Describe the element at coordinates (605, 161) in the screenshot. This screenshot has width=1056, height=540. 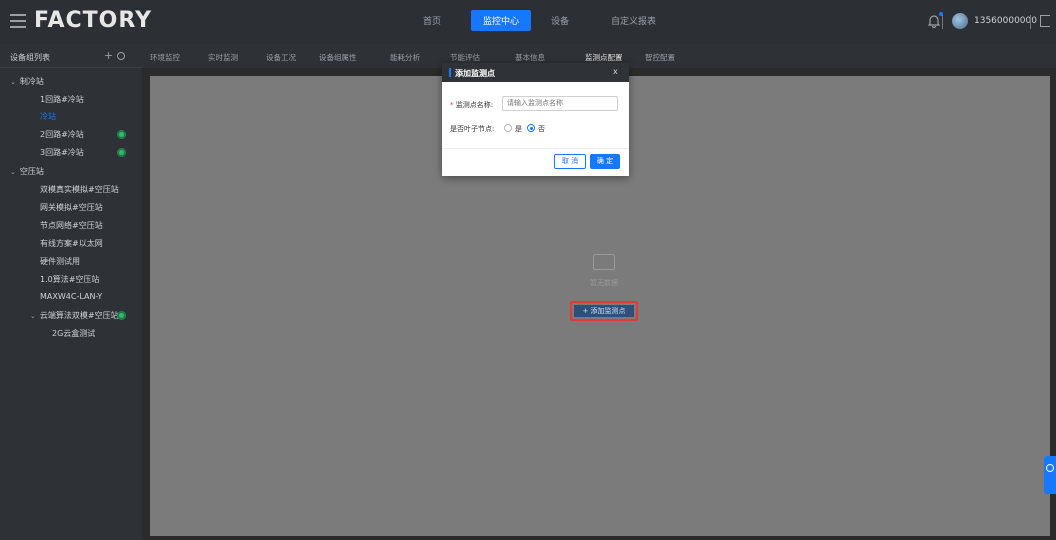
I see `confirm-button: 确 定` at that location.